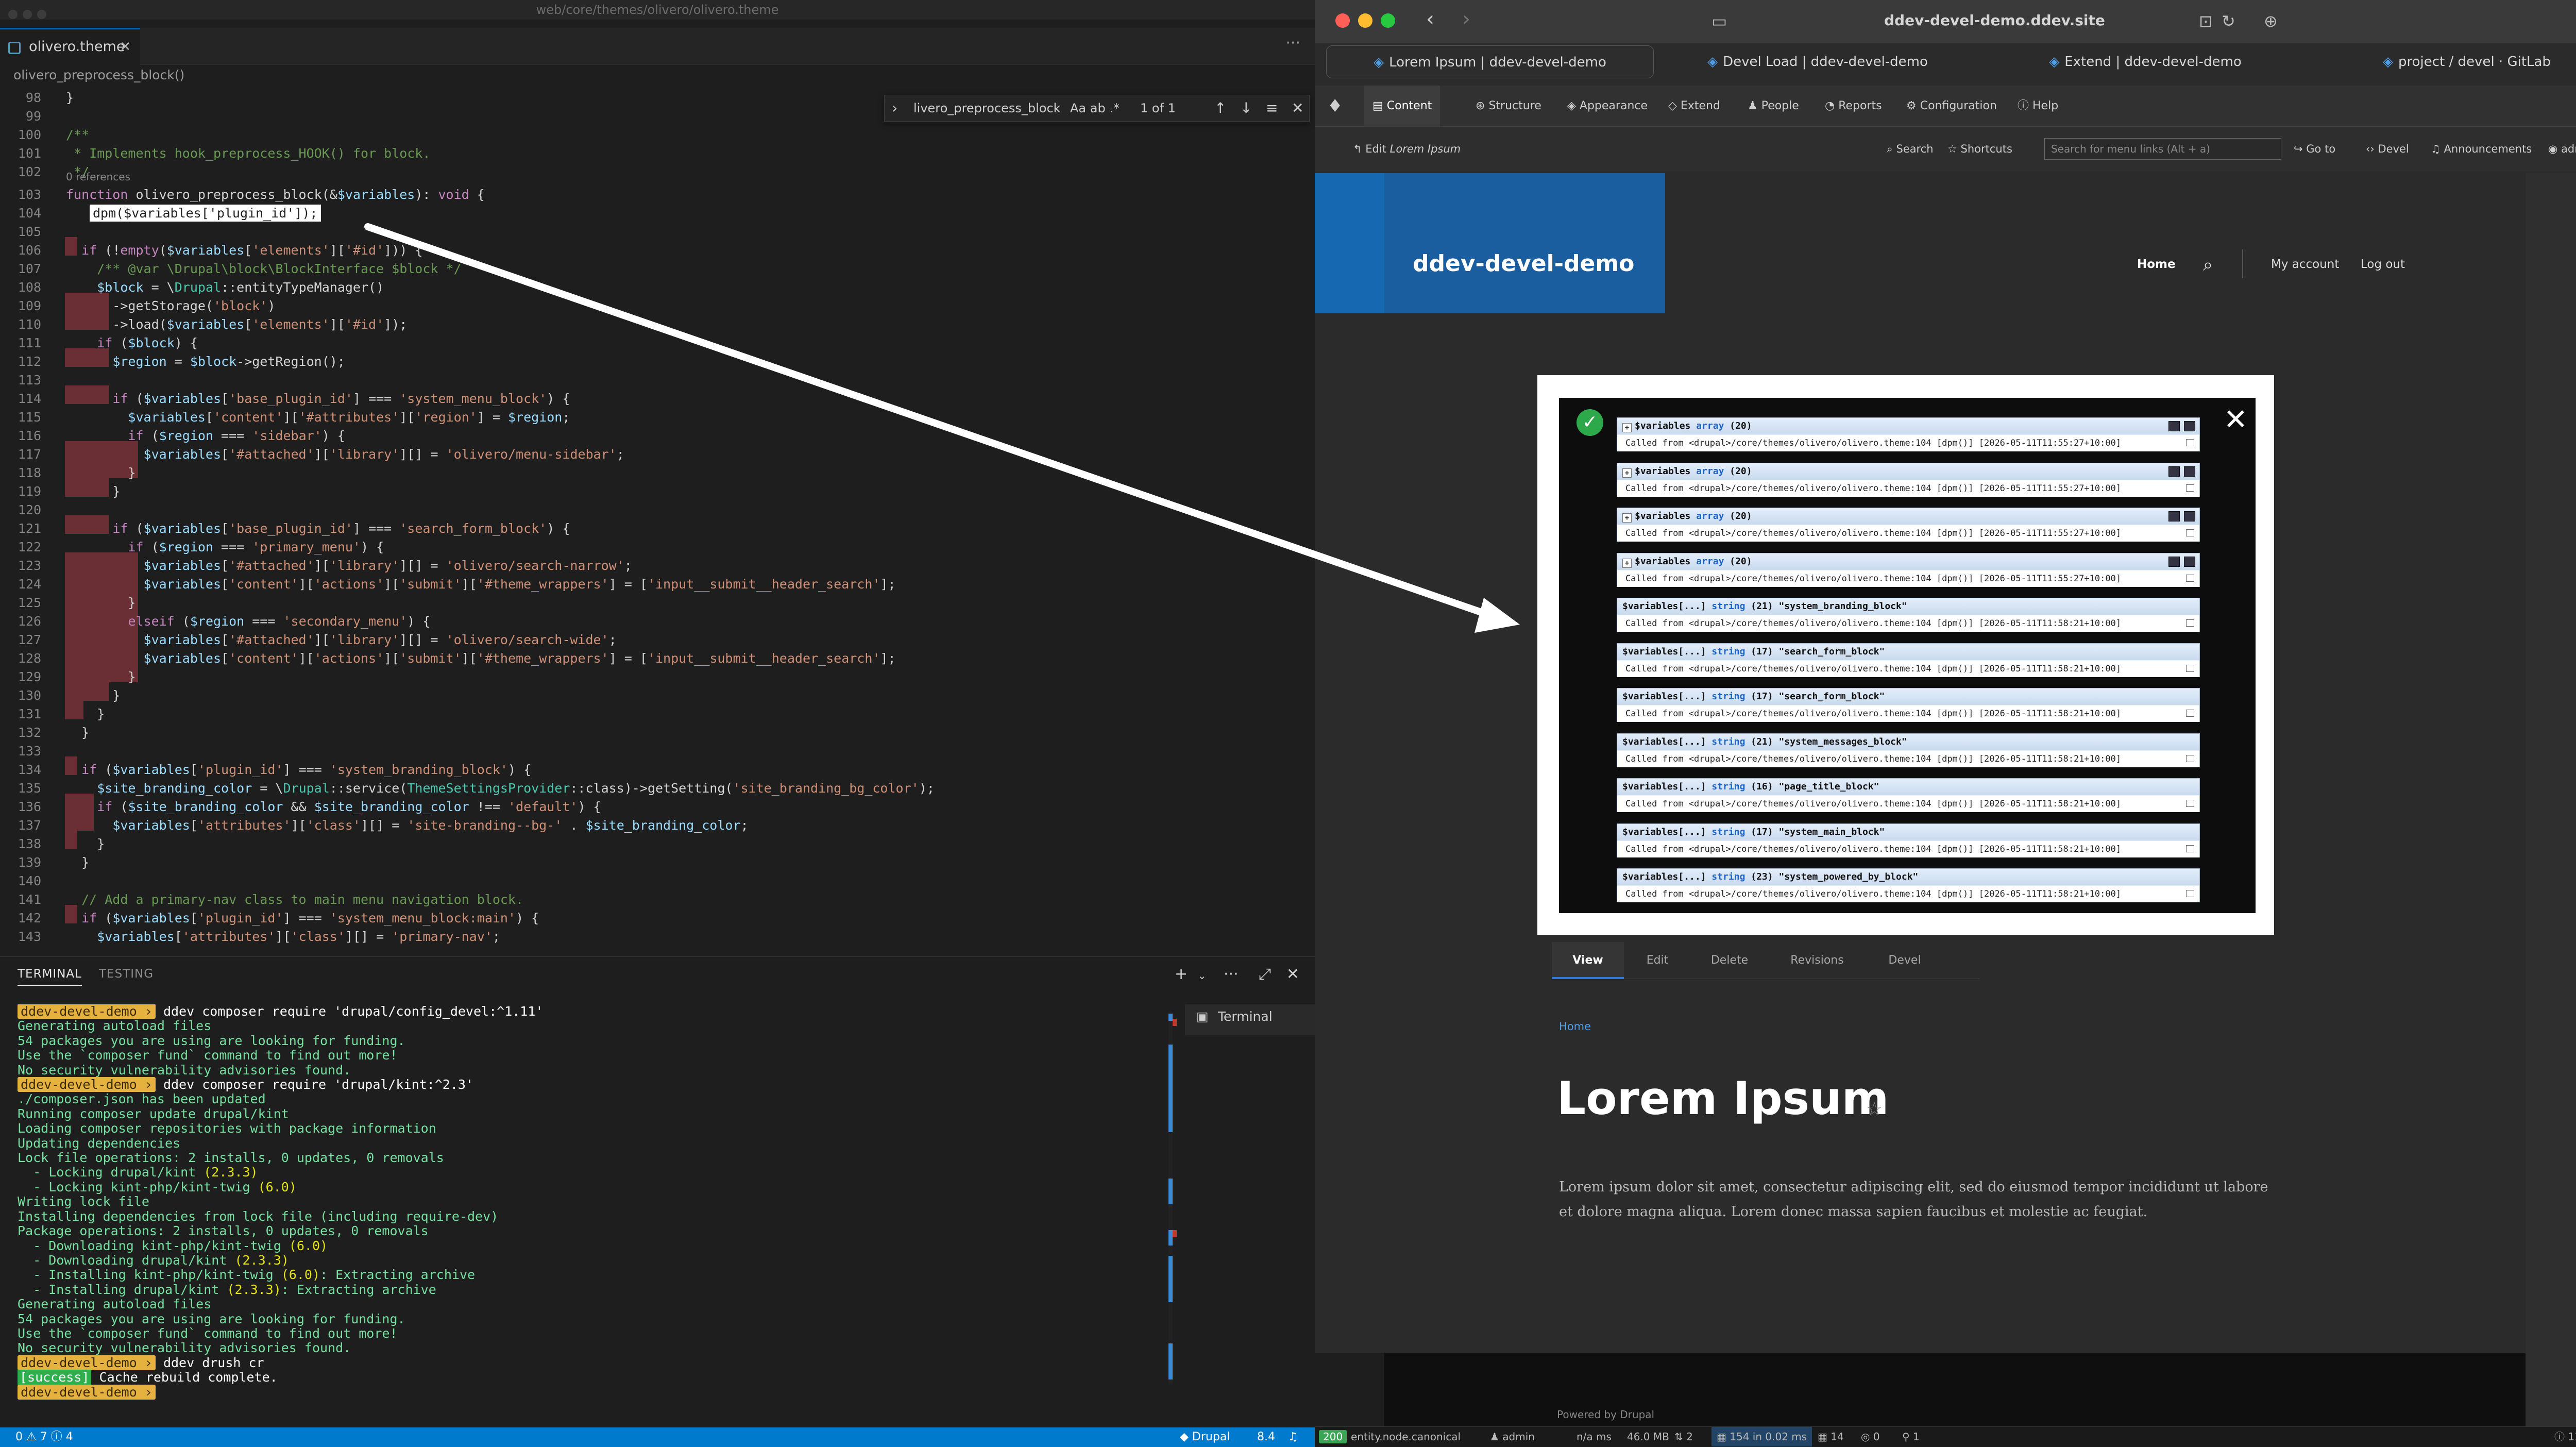  What do you see at coordinates (2387, 149) in the screenshot?
I see `devel-link: ‹› Devel` at bounding box center [2387, 149].